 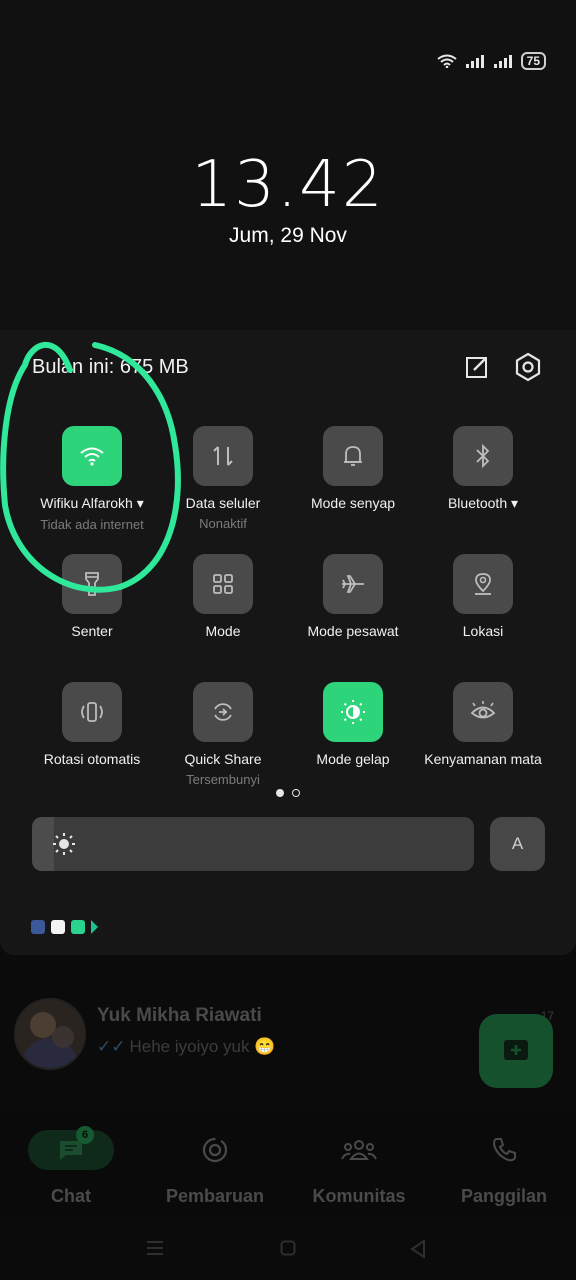 I want to click on bottom-navigation: 6 Chat Pembaruan Komunitas Panggilan, so click(x=288, y=1165).